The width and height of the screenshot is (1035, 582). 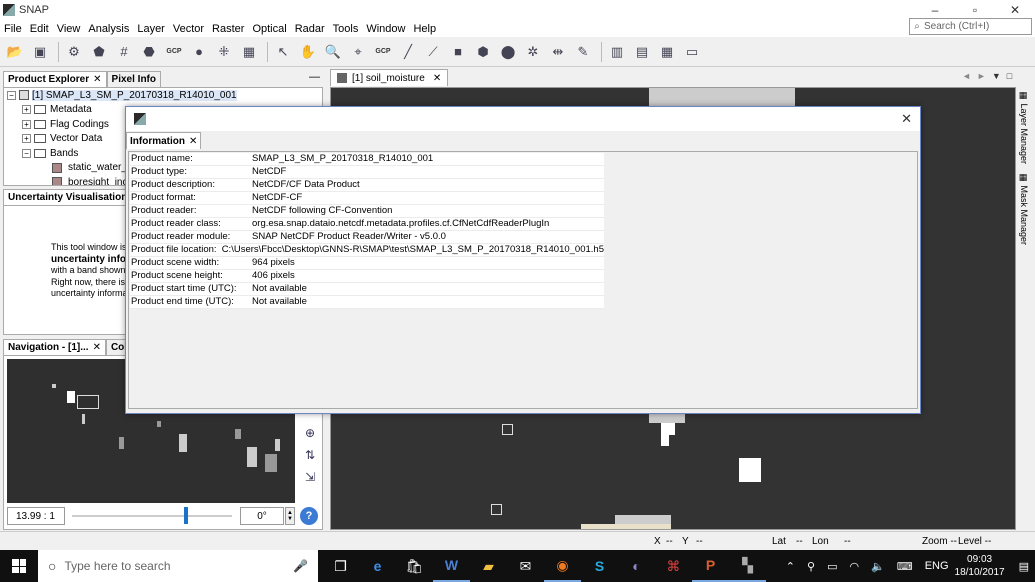 What do you see at coordinates (74, 52) in the screenshot?
I see `band-maths-icon: ⚙` at bounding box center [74, 52].